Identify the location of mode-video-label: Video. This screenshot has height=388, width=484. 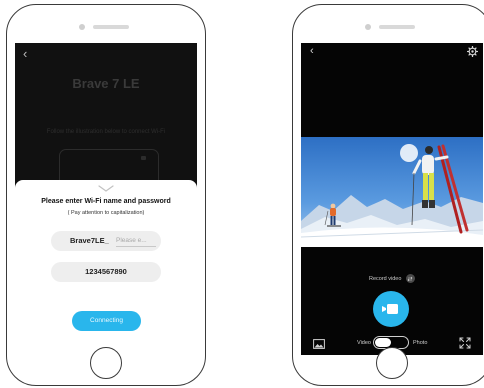
(364, 343).